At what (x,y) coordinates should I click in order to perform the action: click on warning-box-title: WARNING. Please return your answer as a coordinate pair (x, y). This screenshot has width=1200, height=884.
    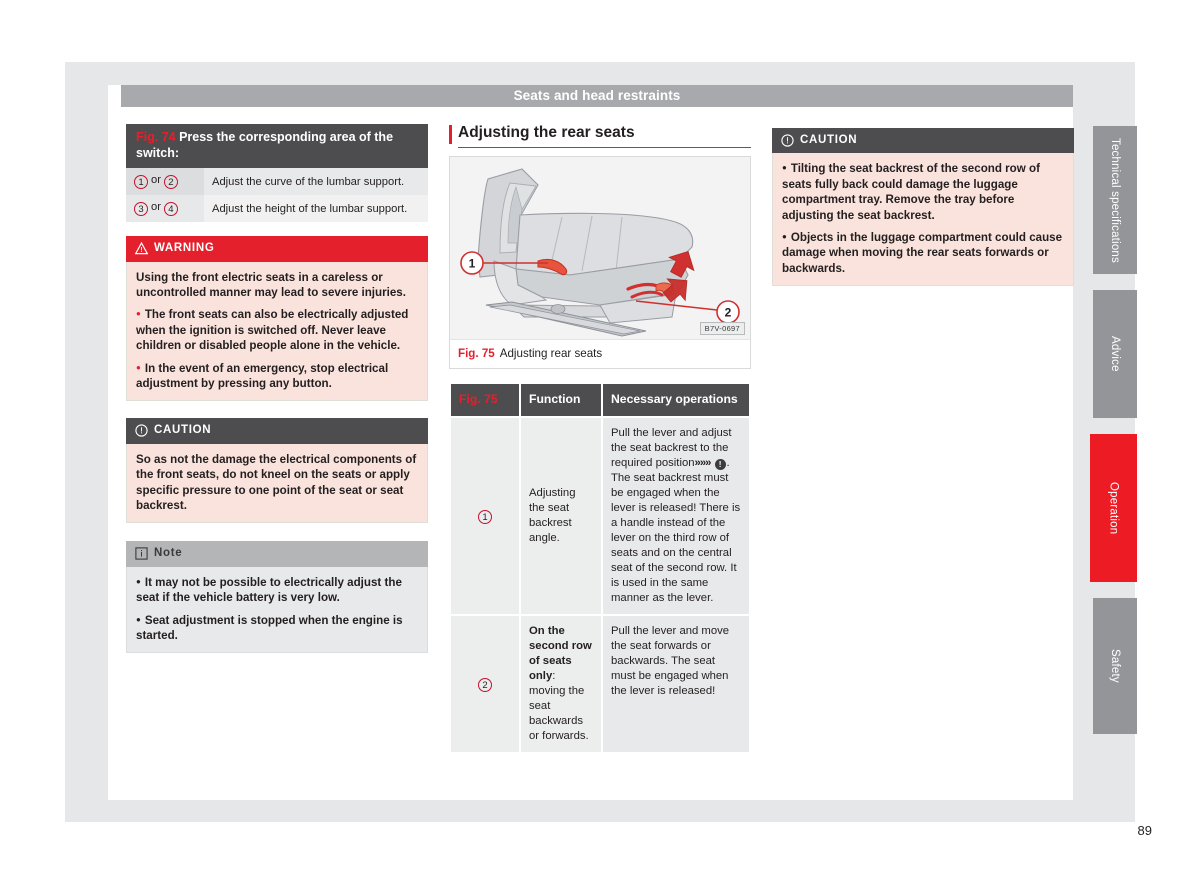
    Looking at the image, I should click on (184, 248).